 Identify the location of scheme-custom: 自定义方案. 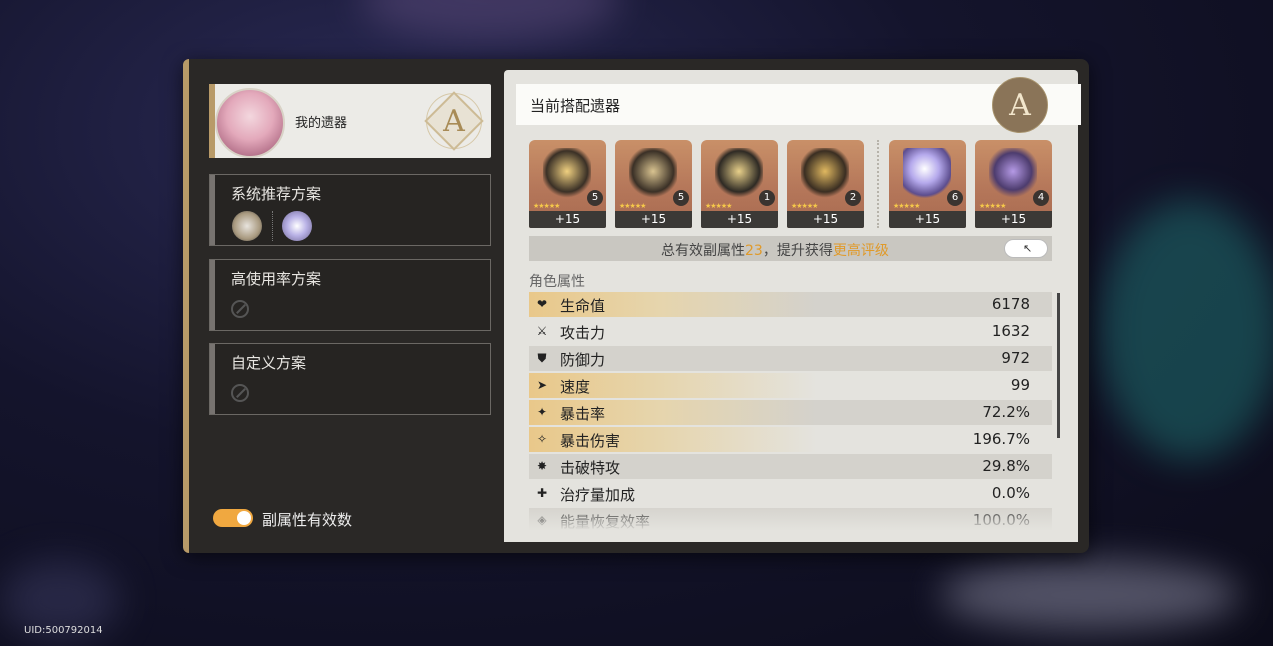
(350, 379).